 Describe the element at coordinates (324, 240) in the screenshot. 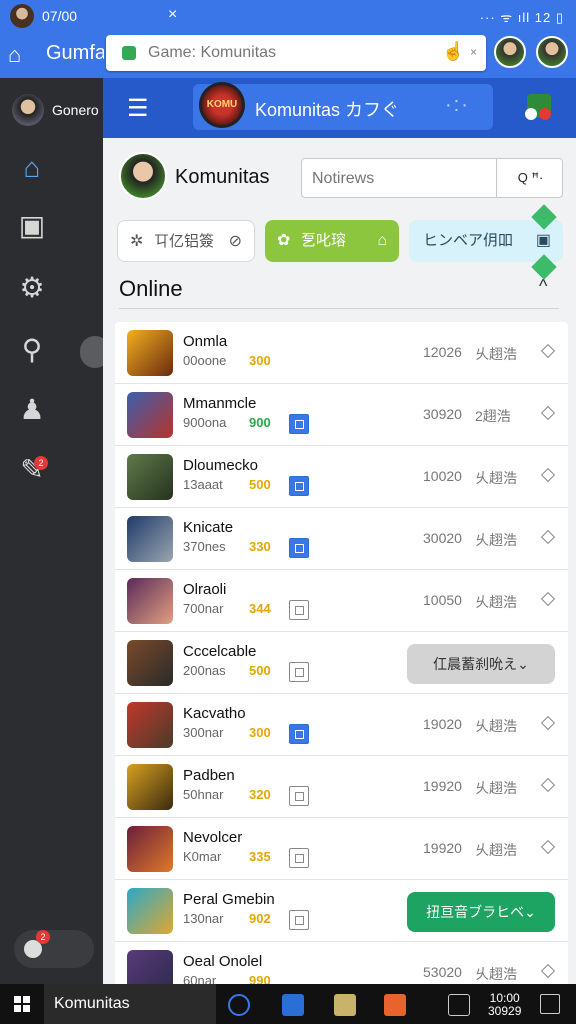

I see `chip-label: 乭叱瑢` at that location.